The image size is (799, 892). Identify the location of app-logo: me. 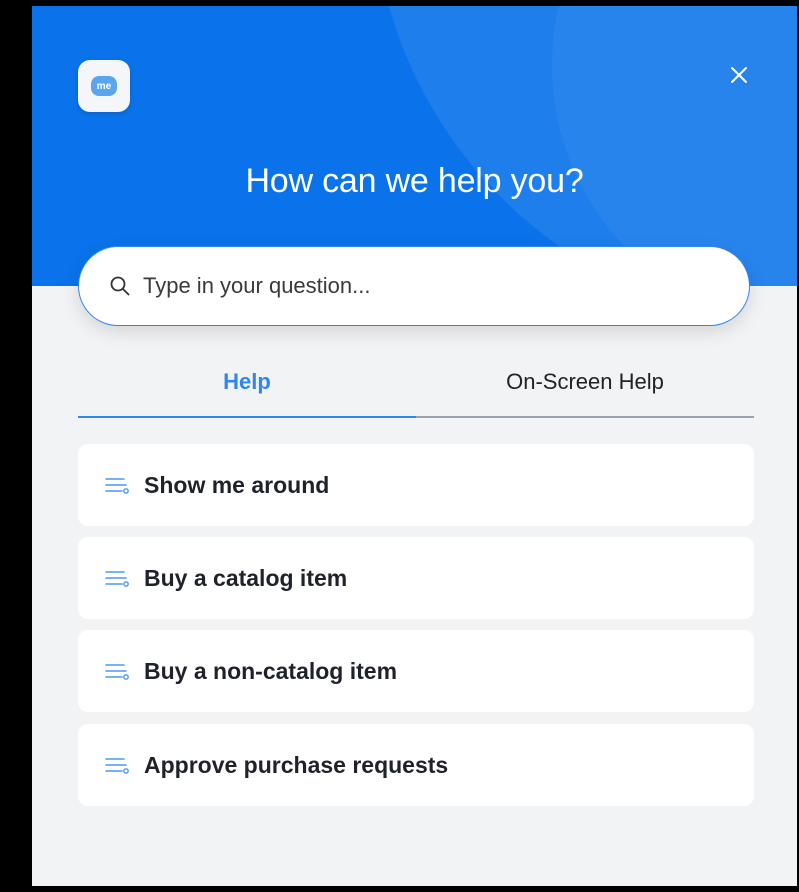
(104, 86).